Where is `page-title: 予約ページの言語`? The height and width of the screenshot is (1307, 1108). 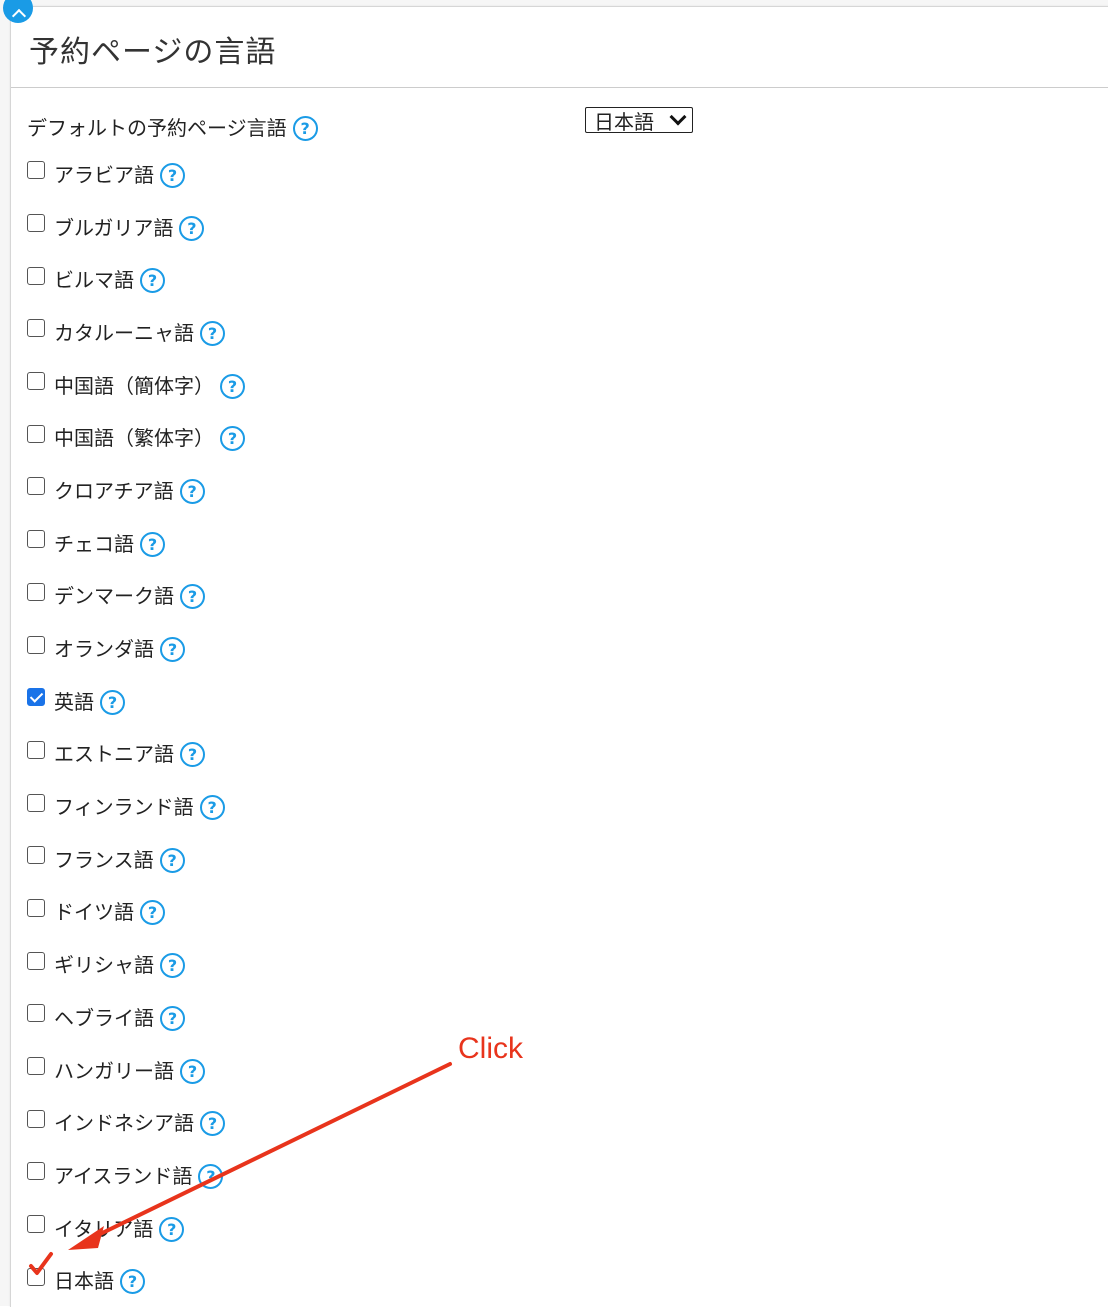 page-title: 予約ページの言語 is located at coordinates (153, 52).